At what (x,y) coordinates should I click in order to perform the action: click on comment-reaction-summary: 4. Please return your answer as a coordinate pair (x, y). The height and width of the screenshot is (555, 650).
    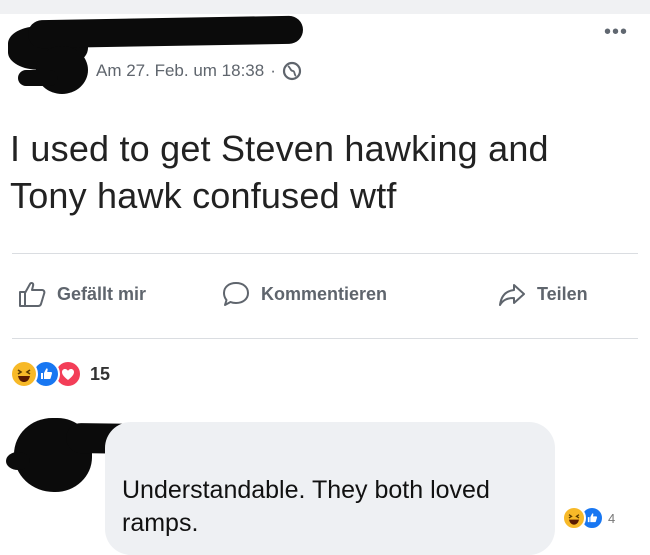
    Looking at the image, I should click on (588, 518).